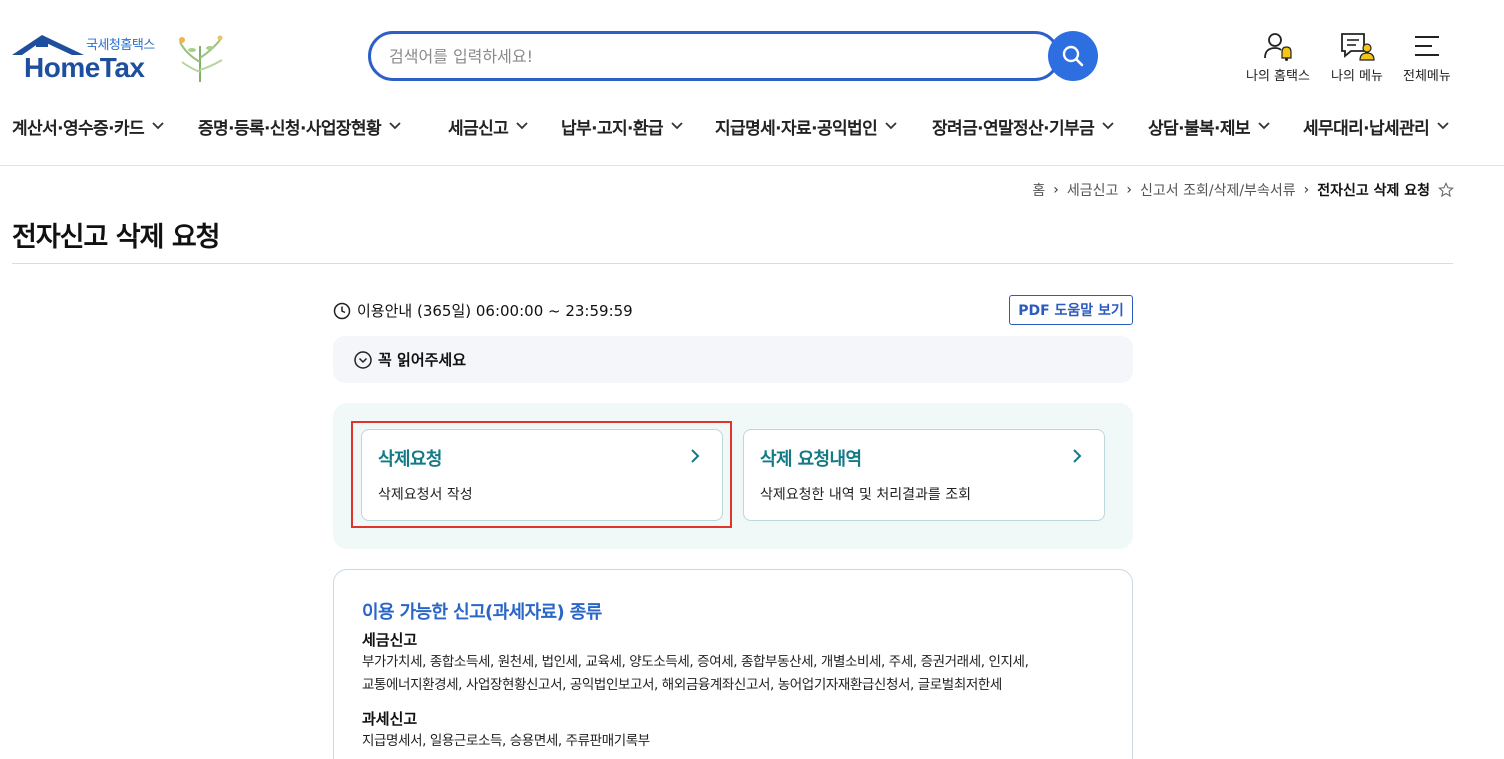 The width and height of the screenshot is (1504, 759). I want to click on gnb-item-consult: 상담·불복·제보, so click(1225, 126).